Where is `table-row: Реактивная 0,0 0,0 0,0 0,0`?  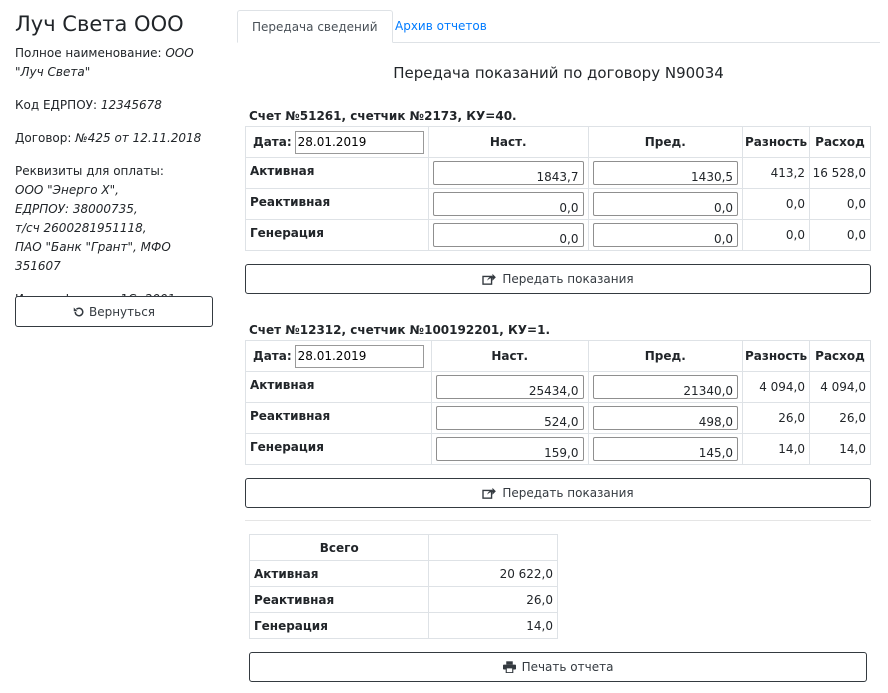
table-row: Реактивная 0,0 0,0 0,0 0,0 is located at coordinates (558, 204).